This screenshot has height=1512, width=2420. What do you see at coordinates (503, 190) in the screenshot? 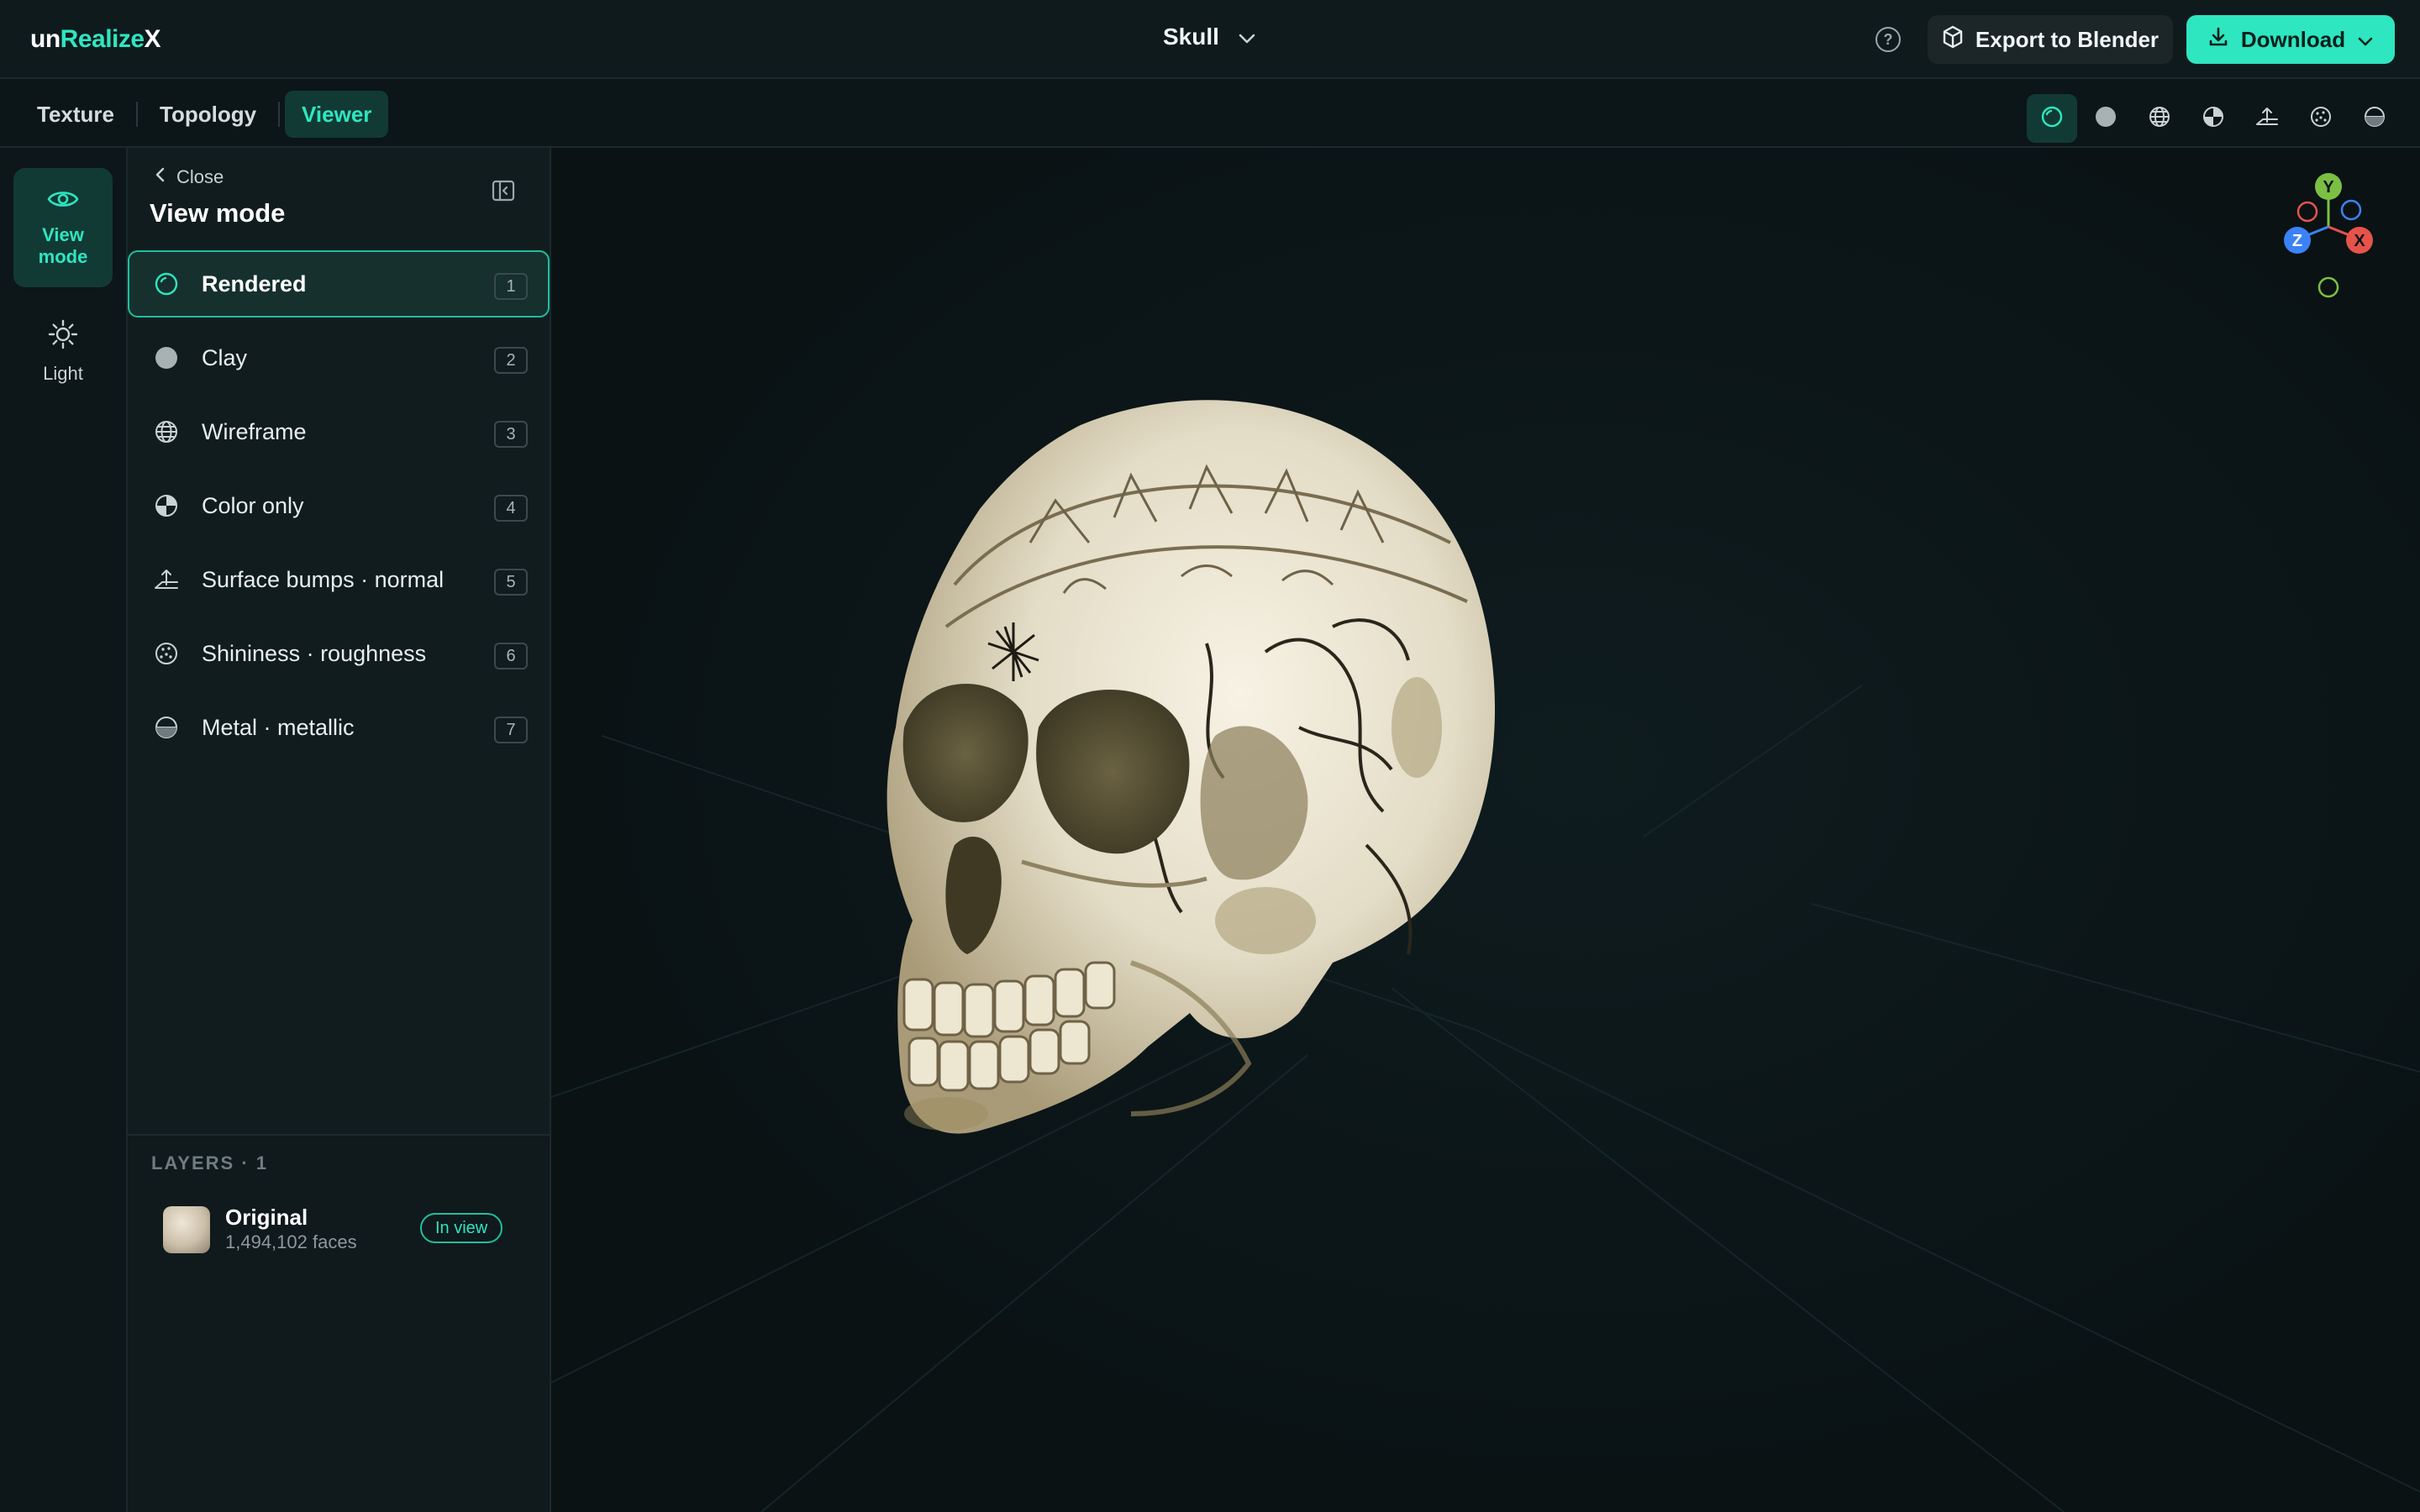
I see `collapse-panel-icon` at bounding box center [503, 190].